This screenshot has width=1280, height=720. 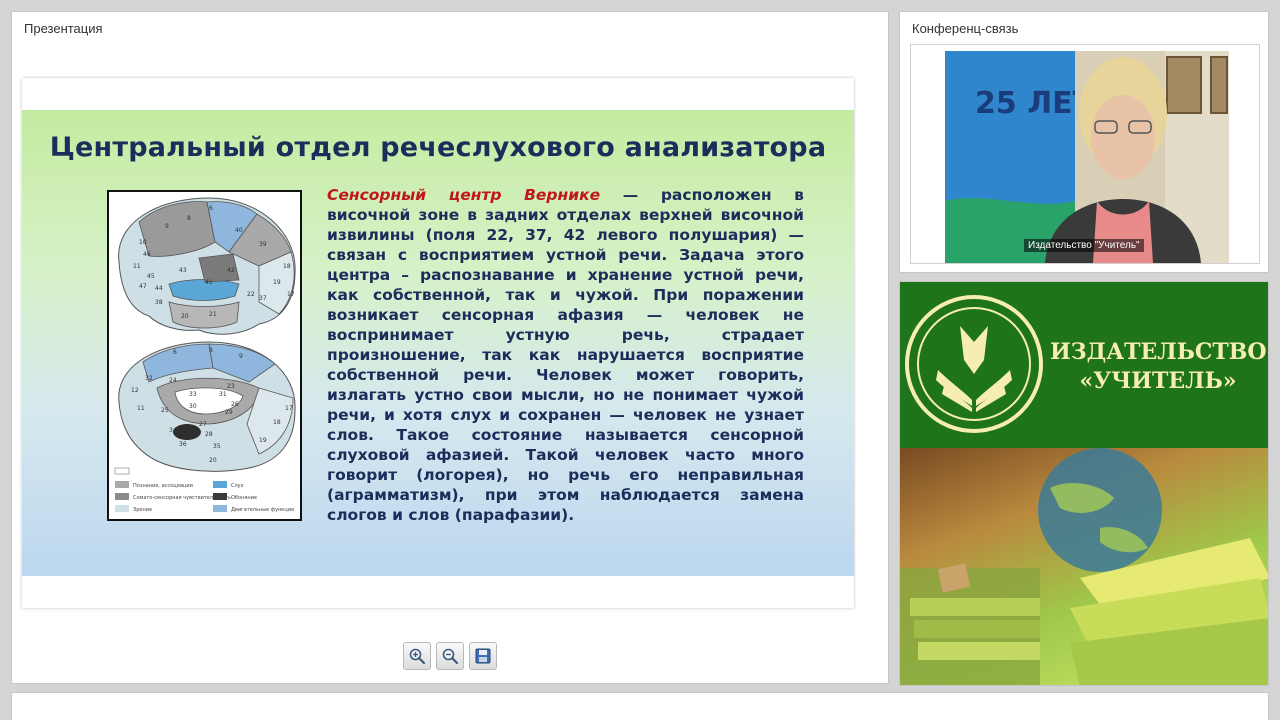 What do you see at coordinates (193, 394) in the screenshot?
I see `field-number-bottom-5: 33` at bounding box center [193, 394].